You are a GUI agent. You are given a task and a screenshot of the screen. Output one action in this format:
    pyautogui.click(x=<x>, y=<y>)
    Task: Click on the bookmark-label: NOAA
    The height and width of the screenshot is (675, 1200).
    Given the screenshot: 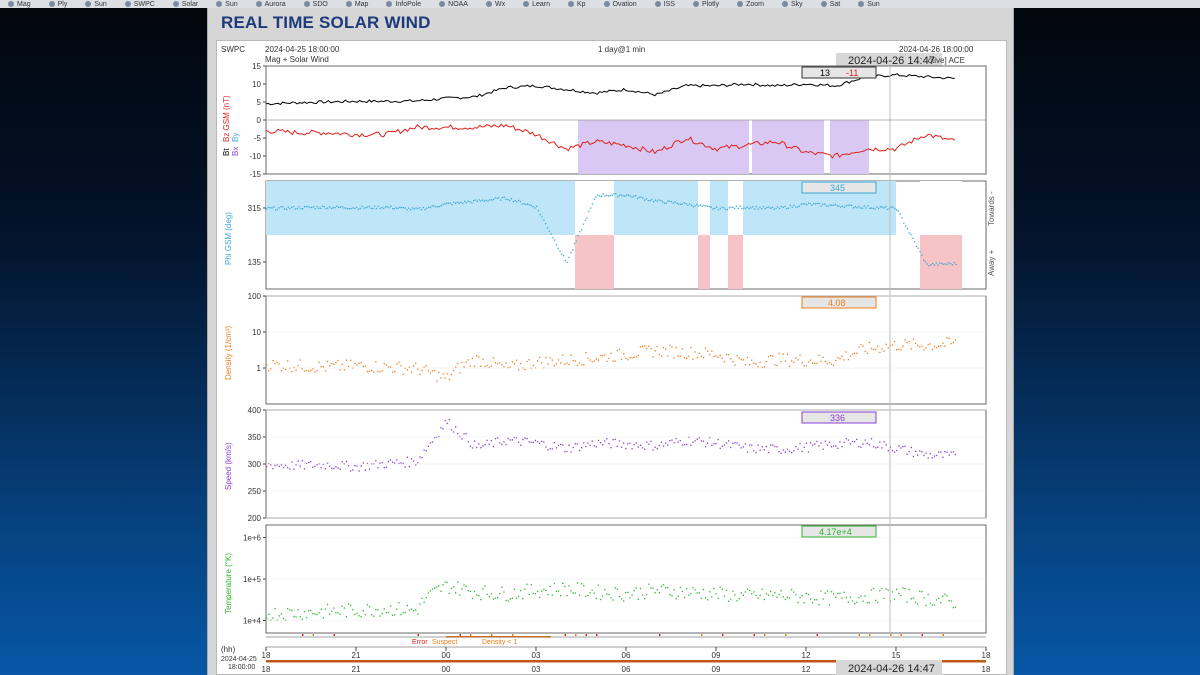 What is the action you would take?
    pyautogui.click(x=458, y=4)
    